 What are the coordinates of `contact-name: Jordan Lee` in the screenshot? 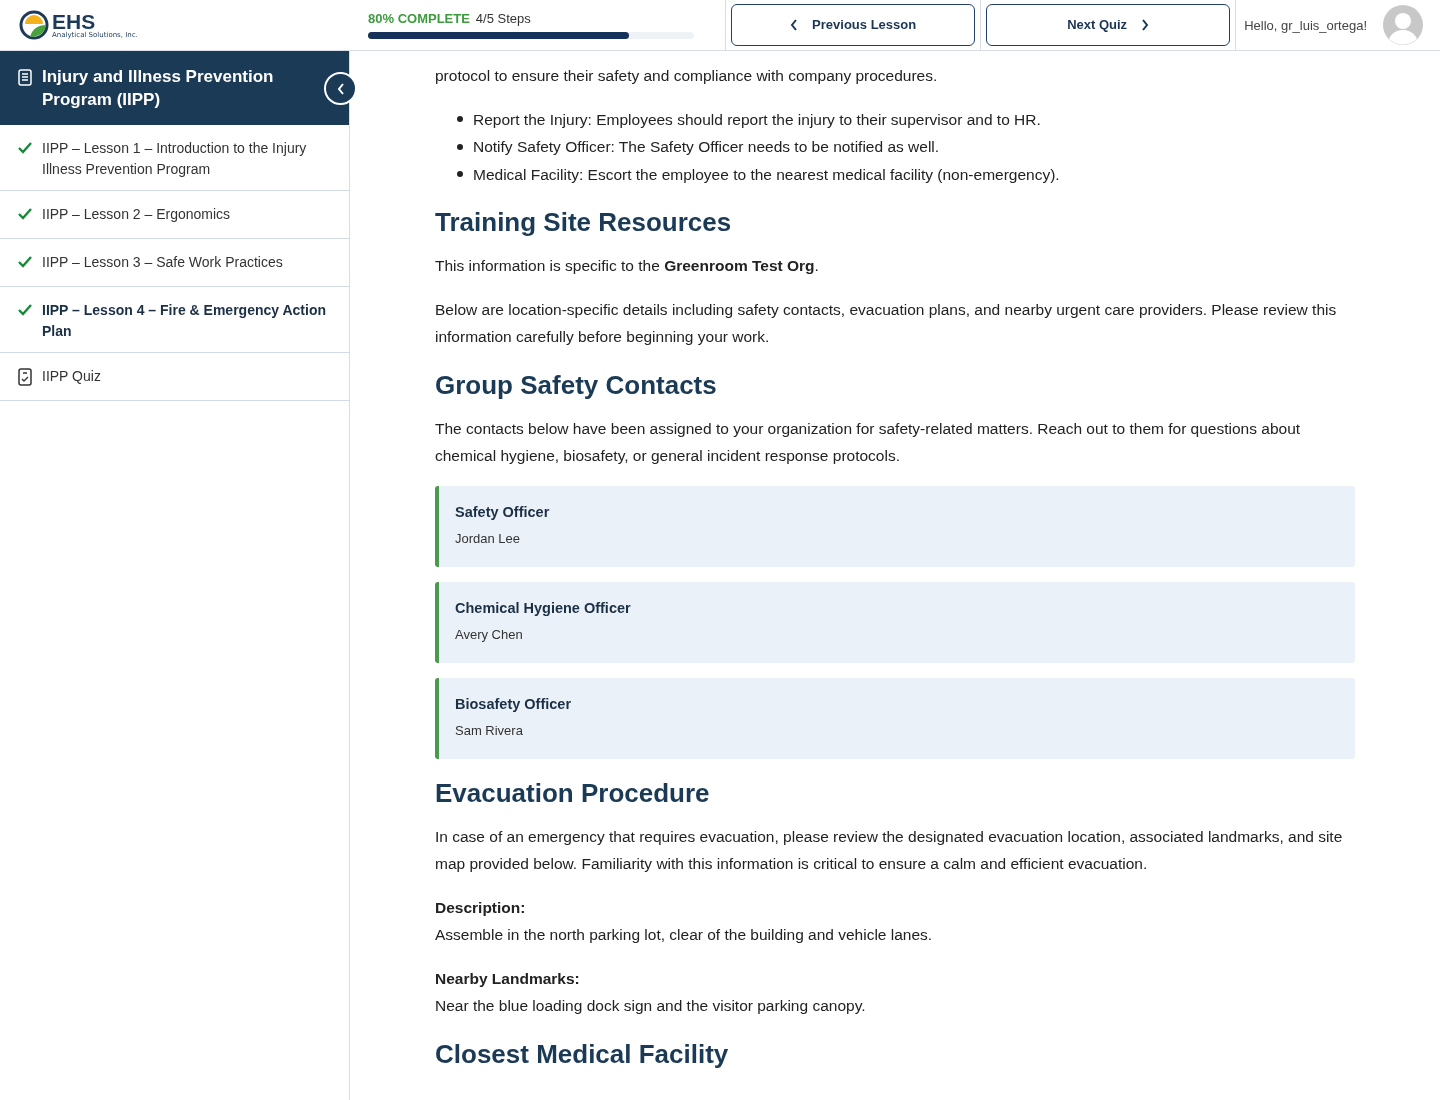 It's located at (488, 538).